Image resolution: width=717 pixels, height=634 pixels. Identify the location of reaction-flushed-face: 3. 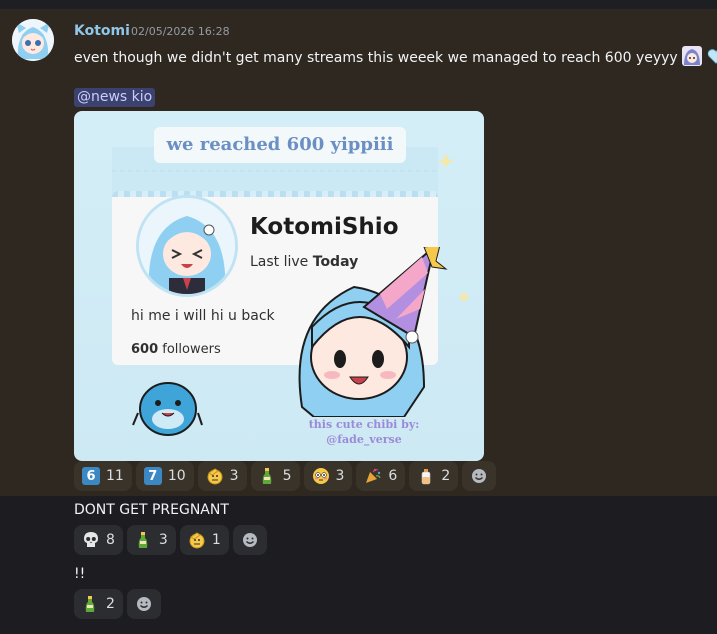
(328, 476).